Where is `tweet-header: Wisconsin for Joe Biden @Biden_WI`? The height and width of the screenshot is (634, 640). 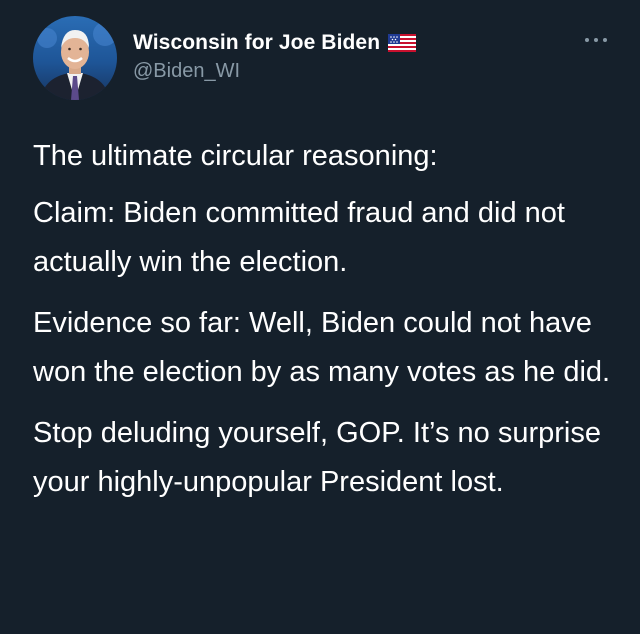
tweet-header: Wisconsin for Joe Biden @Biden_WI is located at coordinates (323, 59).